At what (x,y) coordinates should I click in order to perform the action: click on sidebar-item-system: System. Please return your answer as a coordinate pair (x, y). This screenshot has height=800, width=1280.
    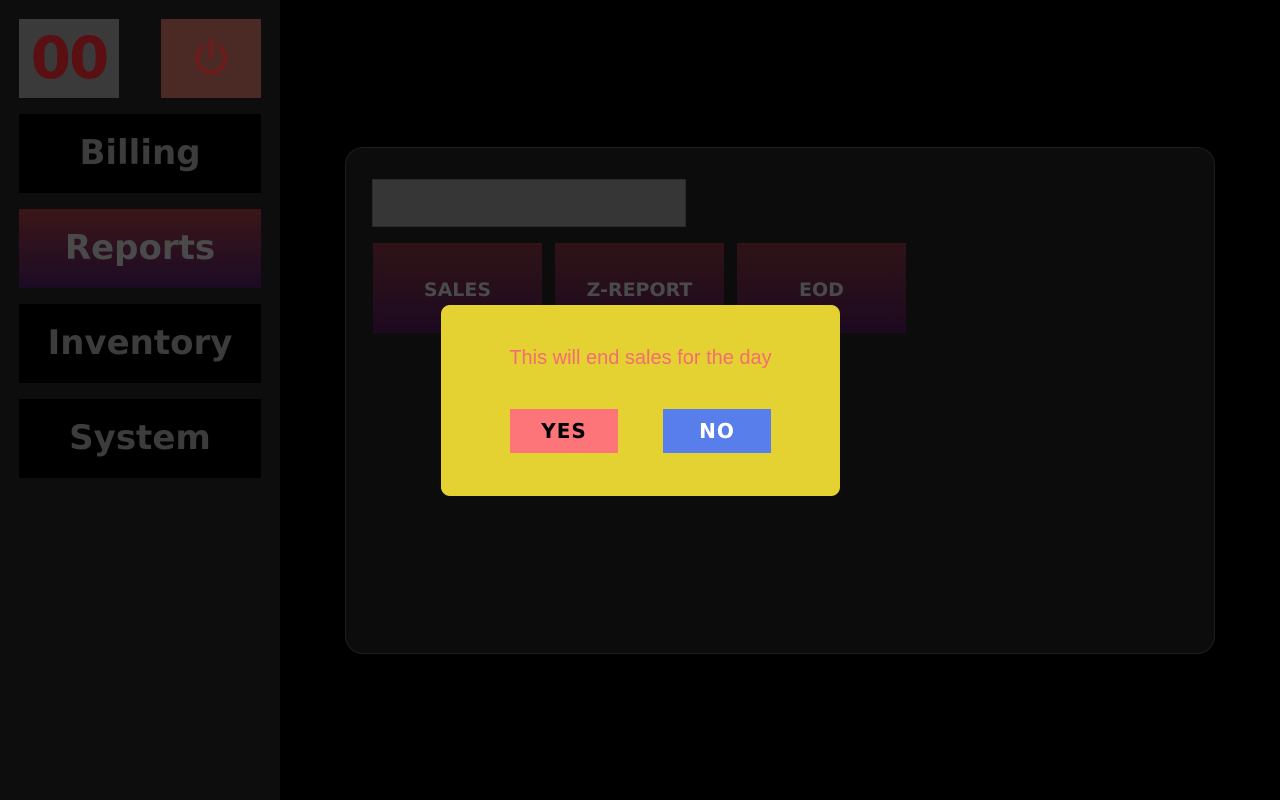
    Looking at the image, I should click on (140, 438).